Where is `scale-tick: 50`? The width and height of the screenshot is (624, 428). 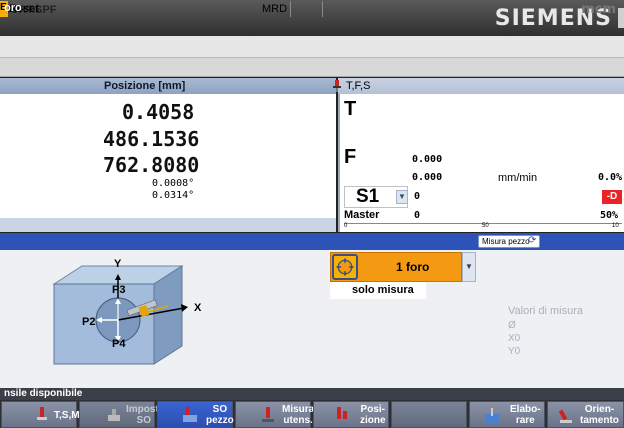
scale-tick: 50 is located at coordinates (485, 226).